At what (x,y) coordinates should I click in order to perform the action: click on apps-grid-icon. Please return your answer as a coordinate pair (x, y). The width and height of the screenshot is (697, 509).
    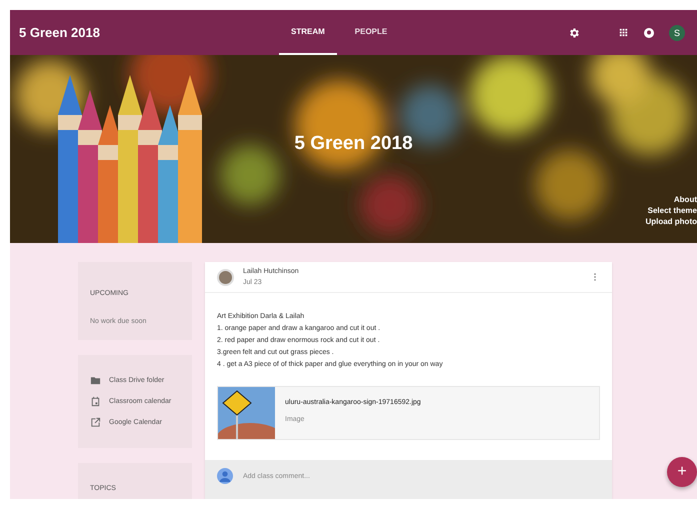
    Looking at the image, I should click on (623, 32).